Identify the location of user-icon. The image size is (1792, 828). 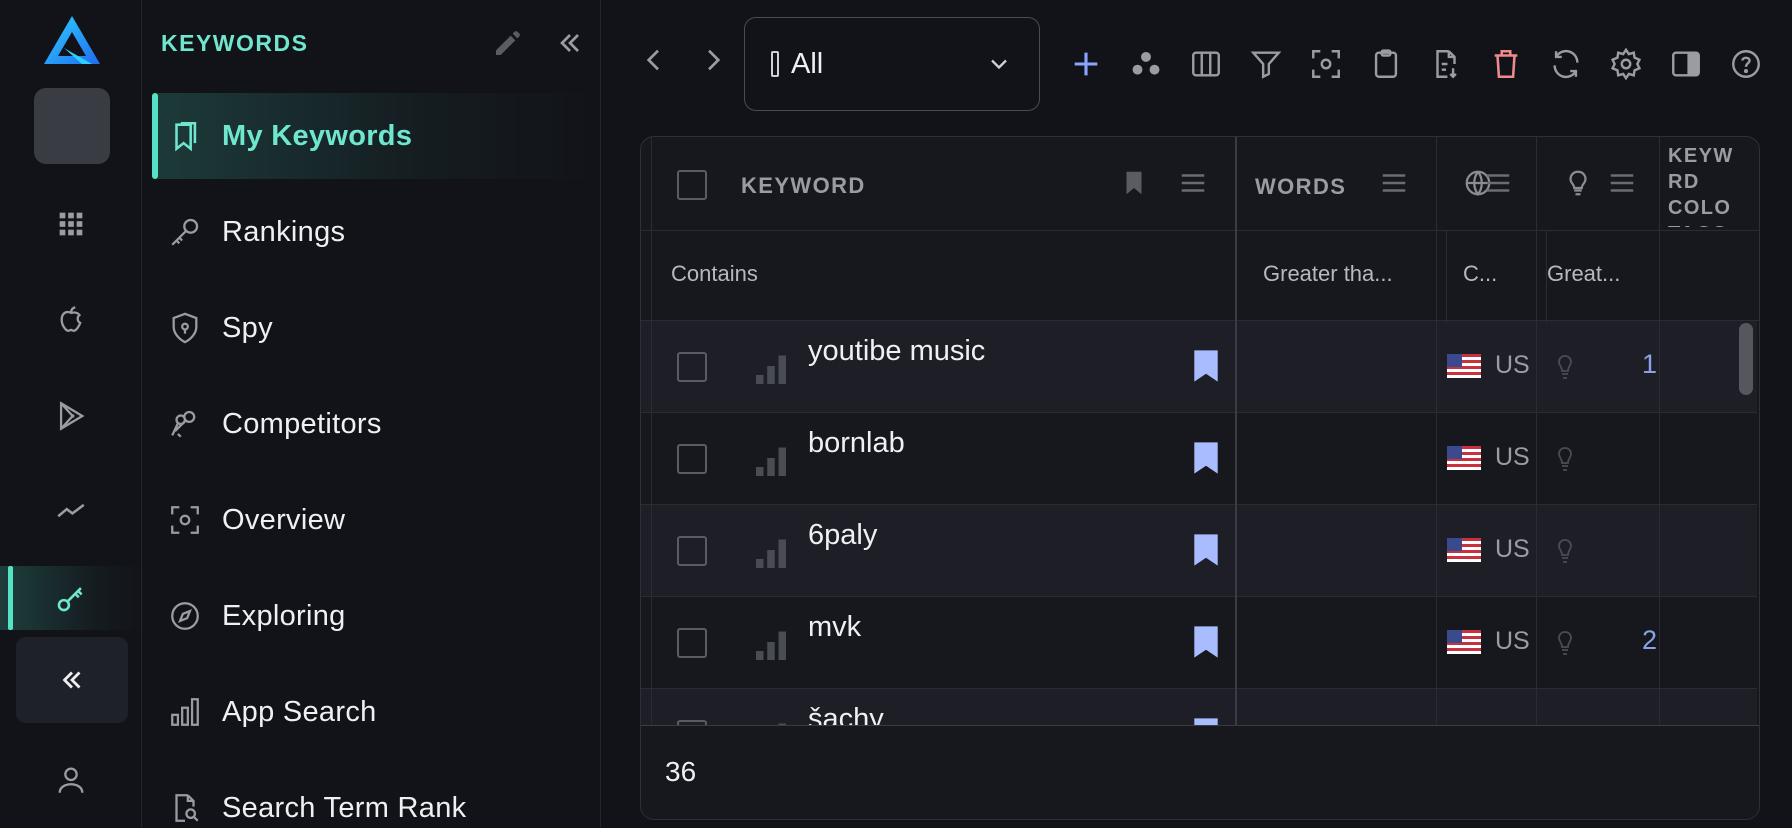
(71, 780).